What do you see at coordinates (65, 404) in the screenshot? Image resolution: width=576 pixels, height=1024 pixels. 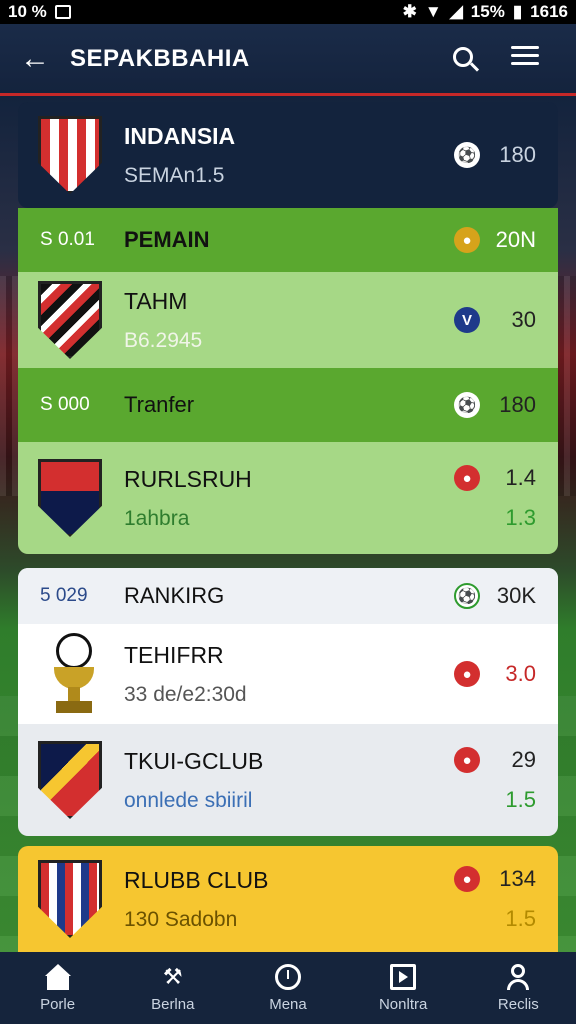 I see `section-amount: S 000` at bounding box center [65, 404].